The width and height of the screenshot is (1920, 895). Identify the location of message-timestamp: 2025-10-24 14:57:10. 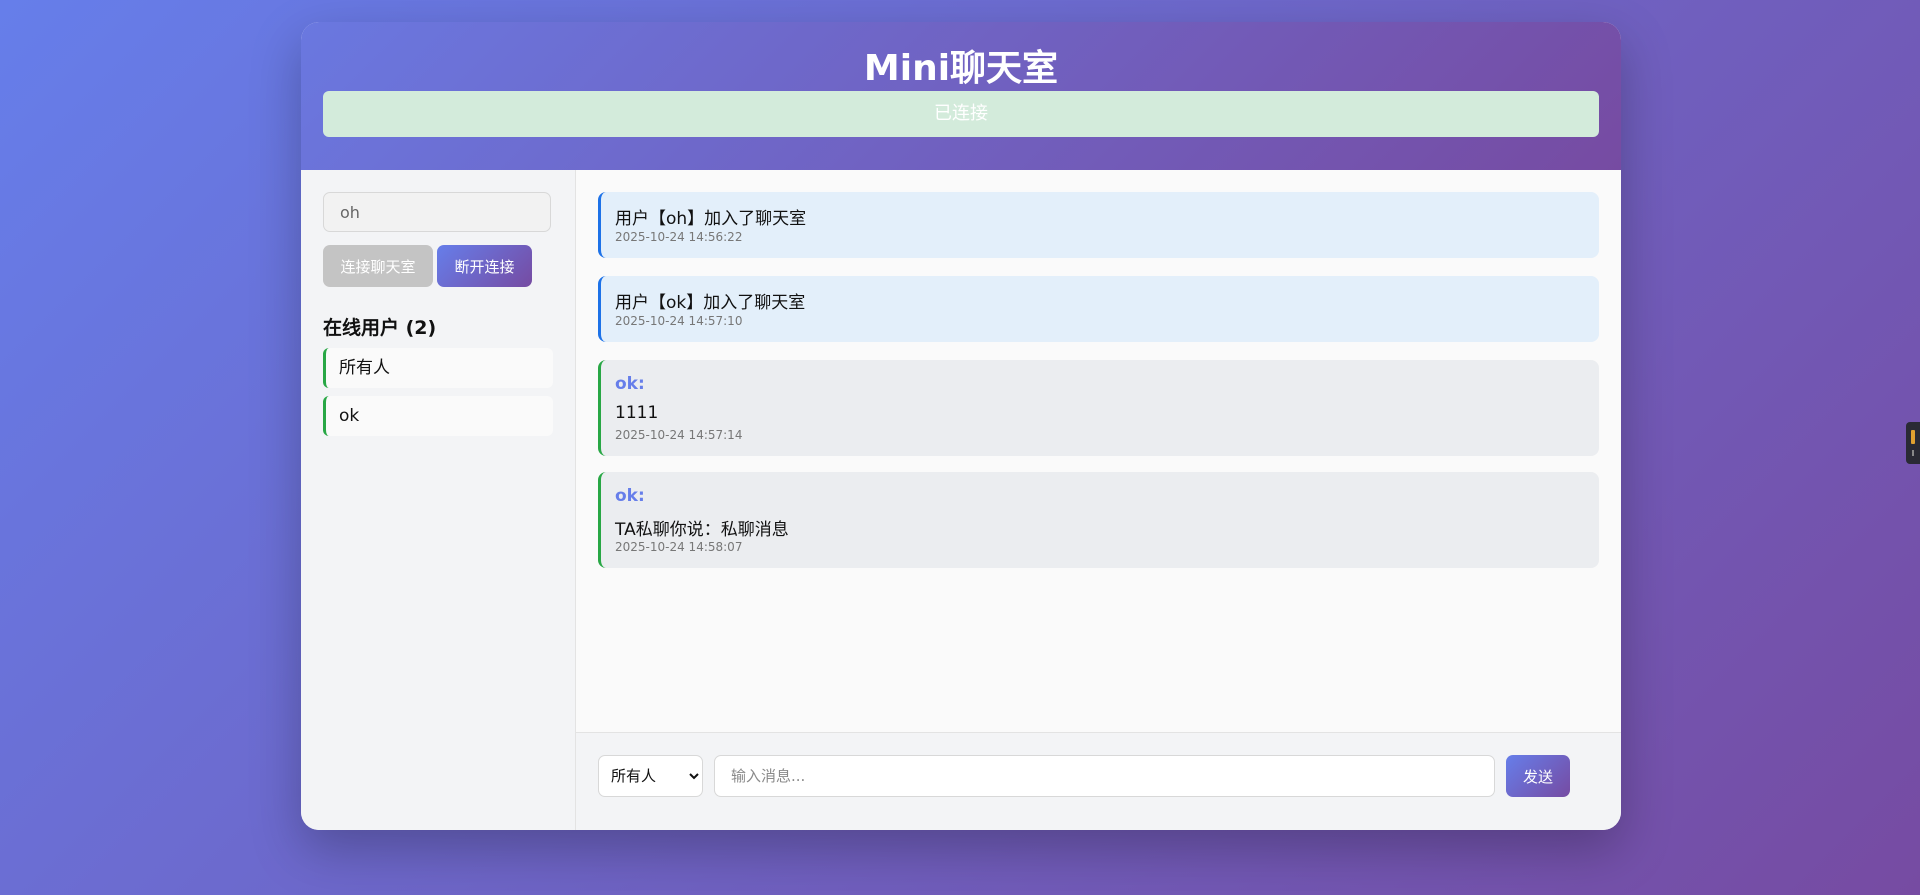
(679, 321).